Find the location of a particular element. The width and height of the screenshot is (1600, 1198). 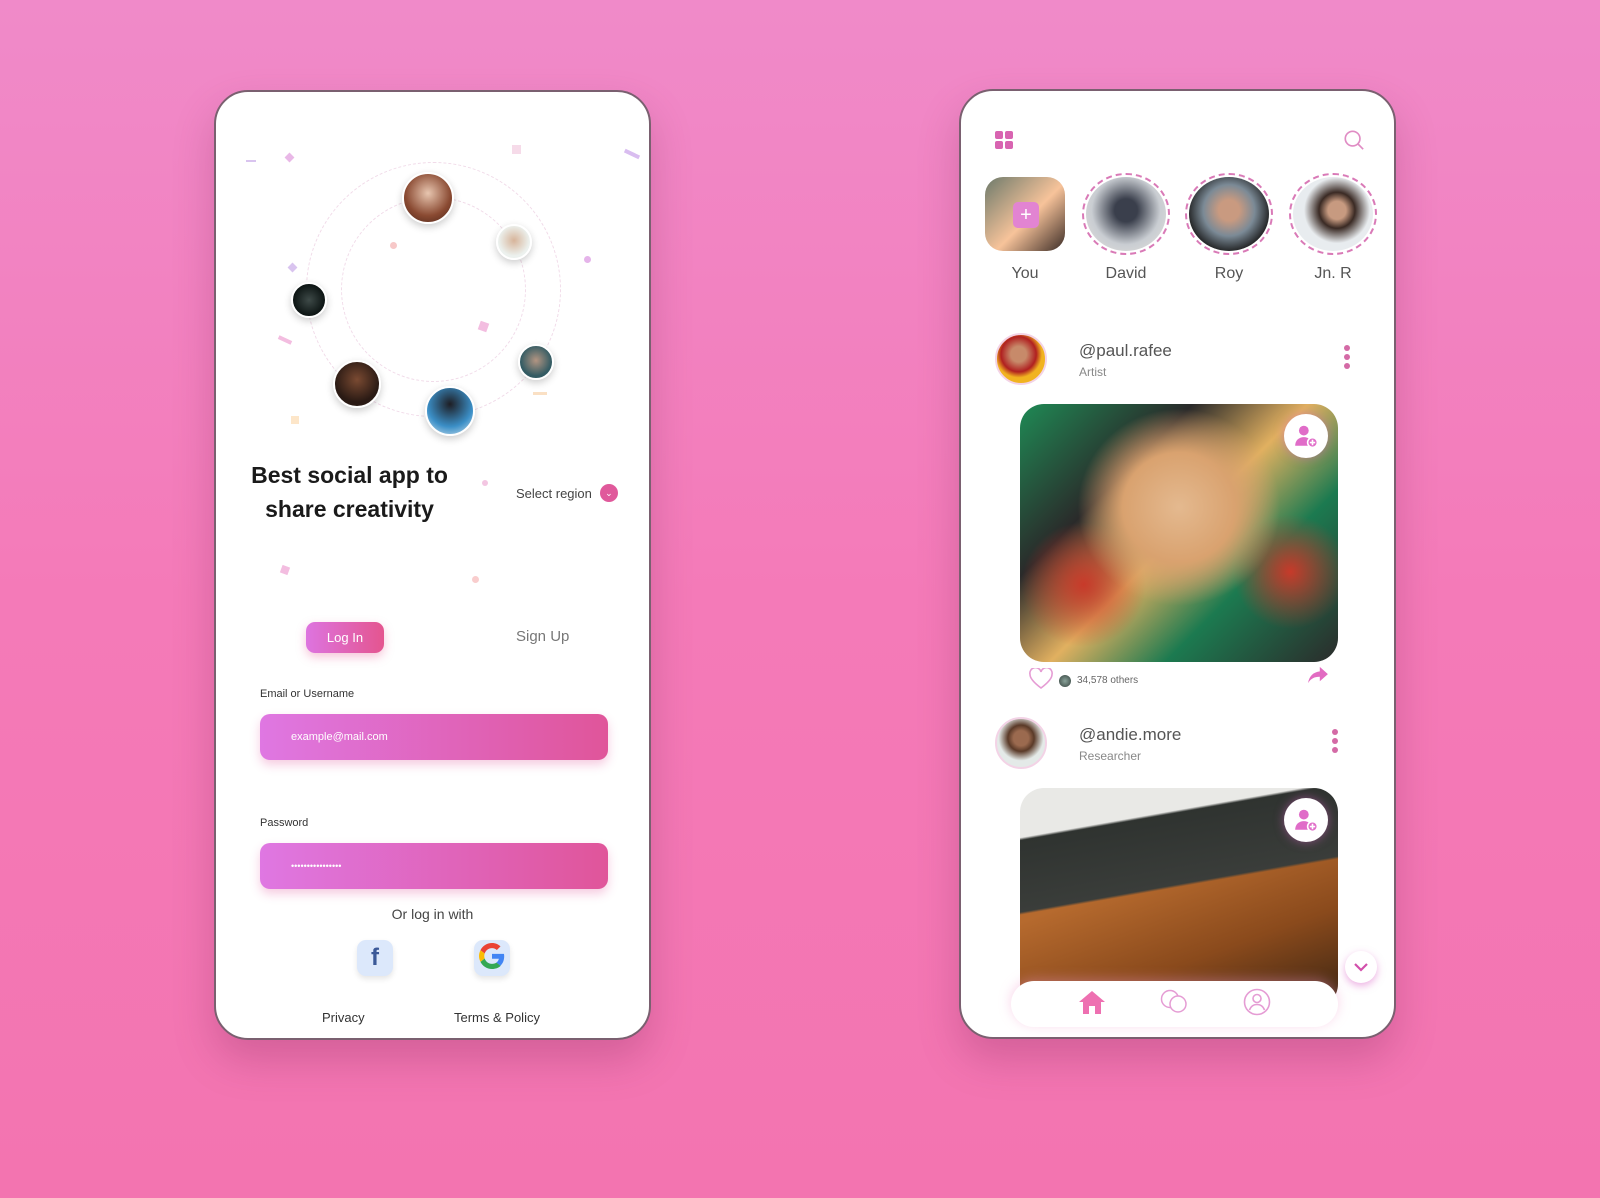

post-handle: @andie.more is located at coordinates (1130, 735).